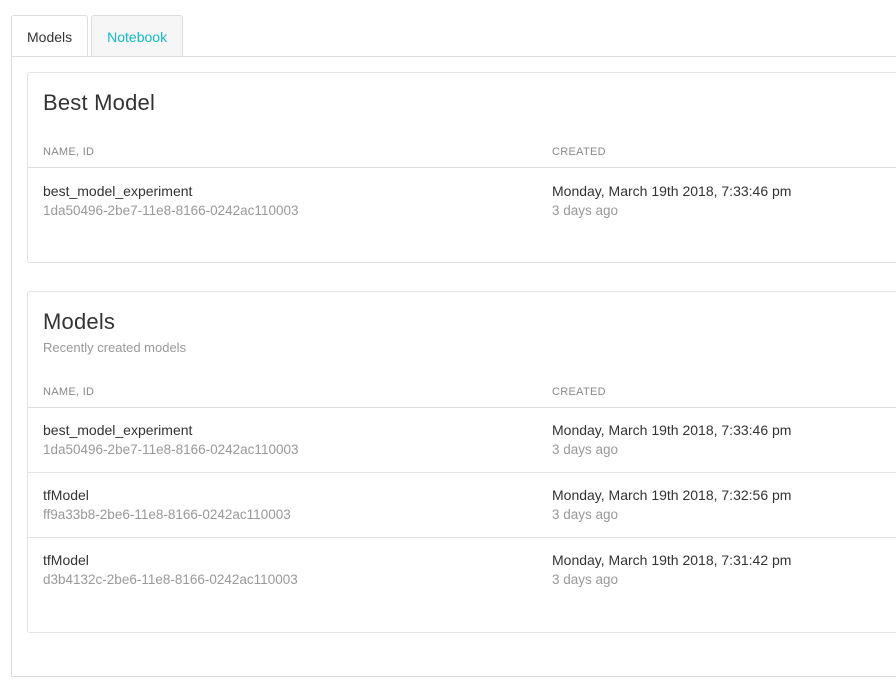  Describe the element at coordinates (99, 102) in the screenshot. I see `best-model-title: Best Model` at that location.